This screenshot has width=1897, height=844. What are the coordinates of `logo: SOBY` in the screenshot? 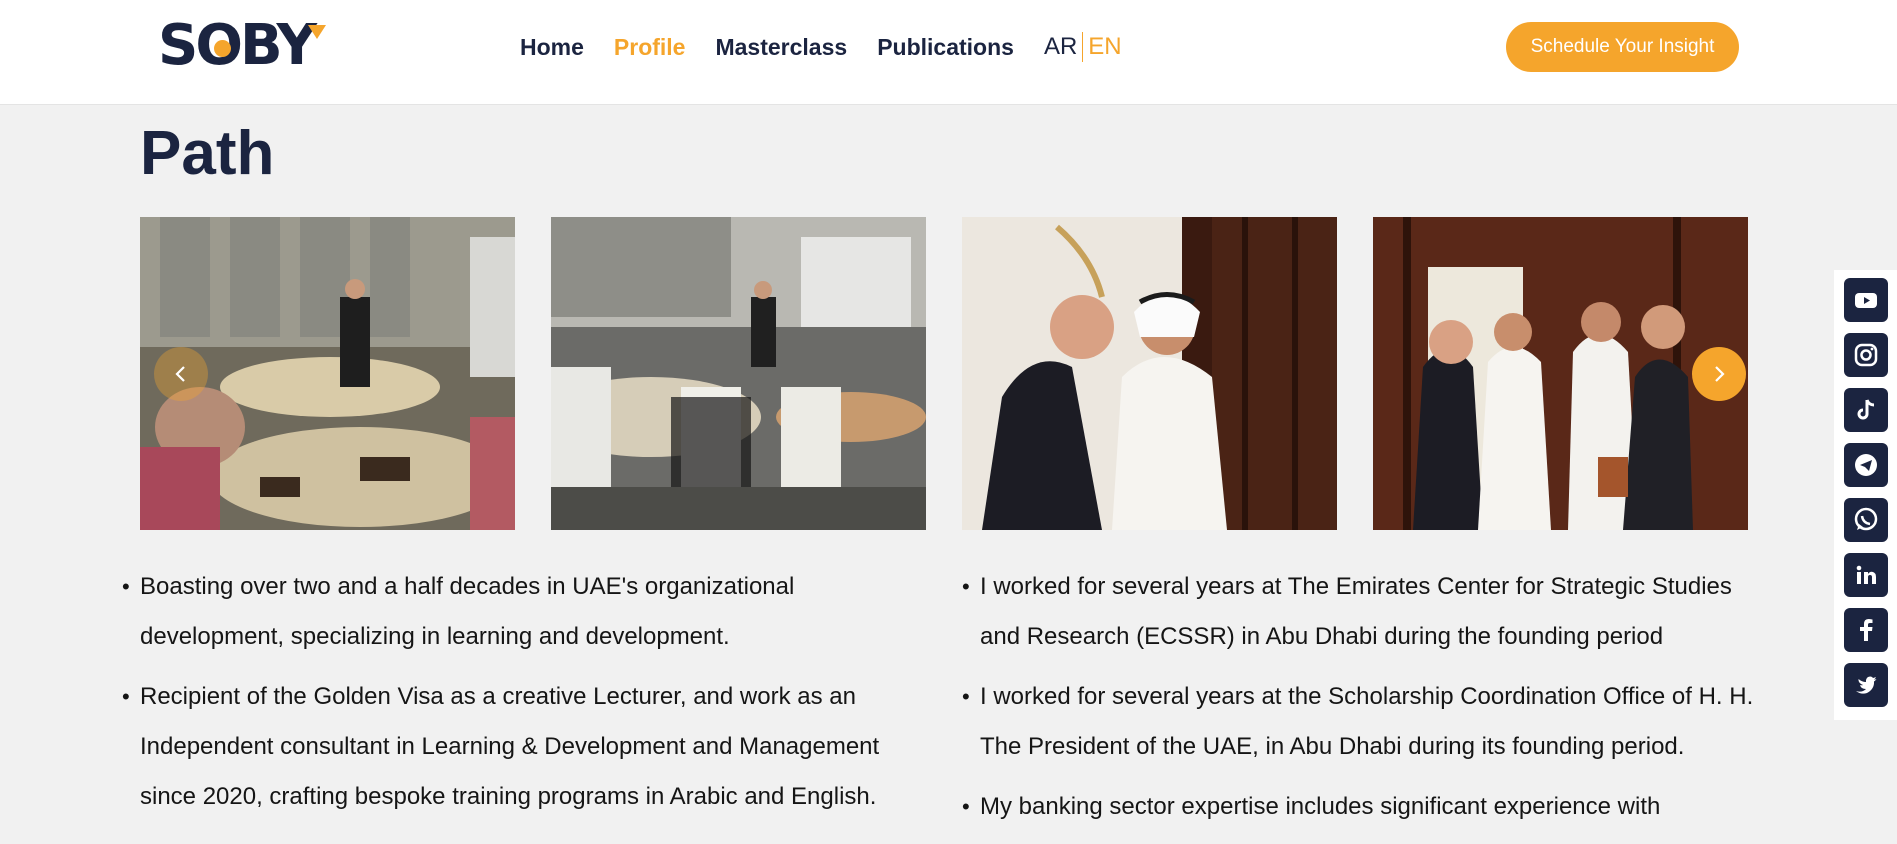 It's located at (242, 45).